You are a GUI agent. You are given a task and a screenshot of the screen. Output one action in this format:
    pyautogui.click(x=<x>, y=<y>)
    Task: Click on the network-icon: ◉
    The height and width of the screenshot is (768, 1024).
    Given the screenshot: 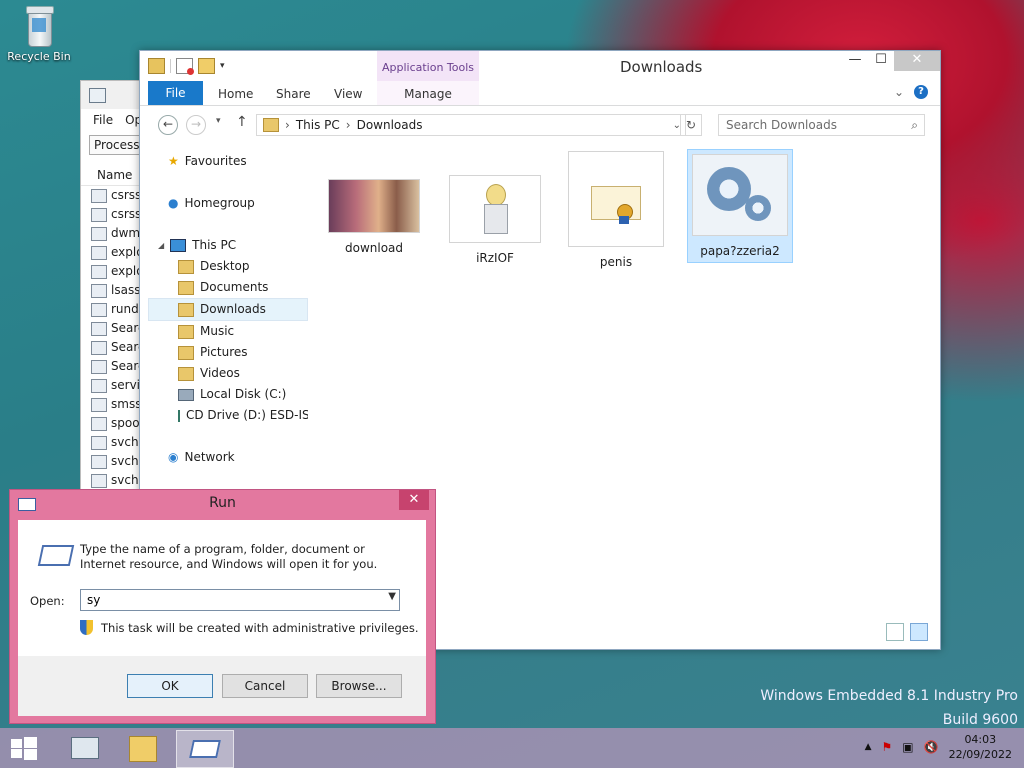 What is the action you would take?
    pyautogui.click(x=173, y=457)
    